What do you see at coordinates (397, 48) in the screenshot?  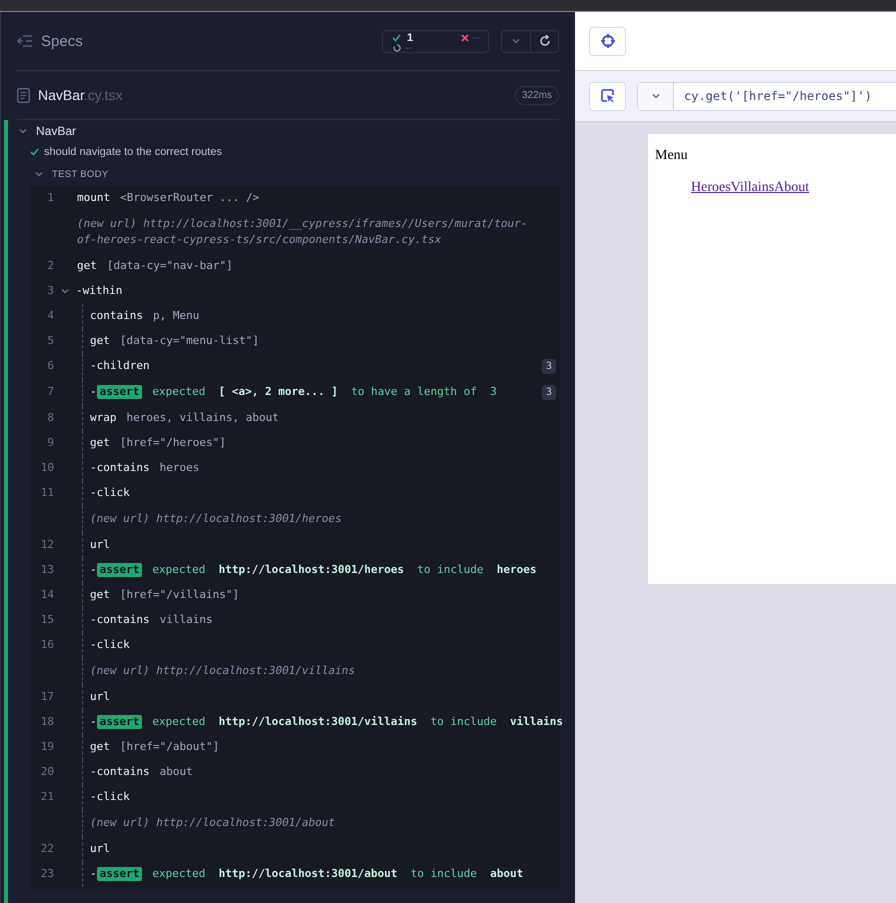 I see `spinner-icon` at bounding box center [397, 48].